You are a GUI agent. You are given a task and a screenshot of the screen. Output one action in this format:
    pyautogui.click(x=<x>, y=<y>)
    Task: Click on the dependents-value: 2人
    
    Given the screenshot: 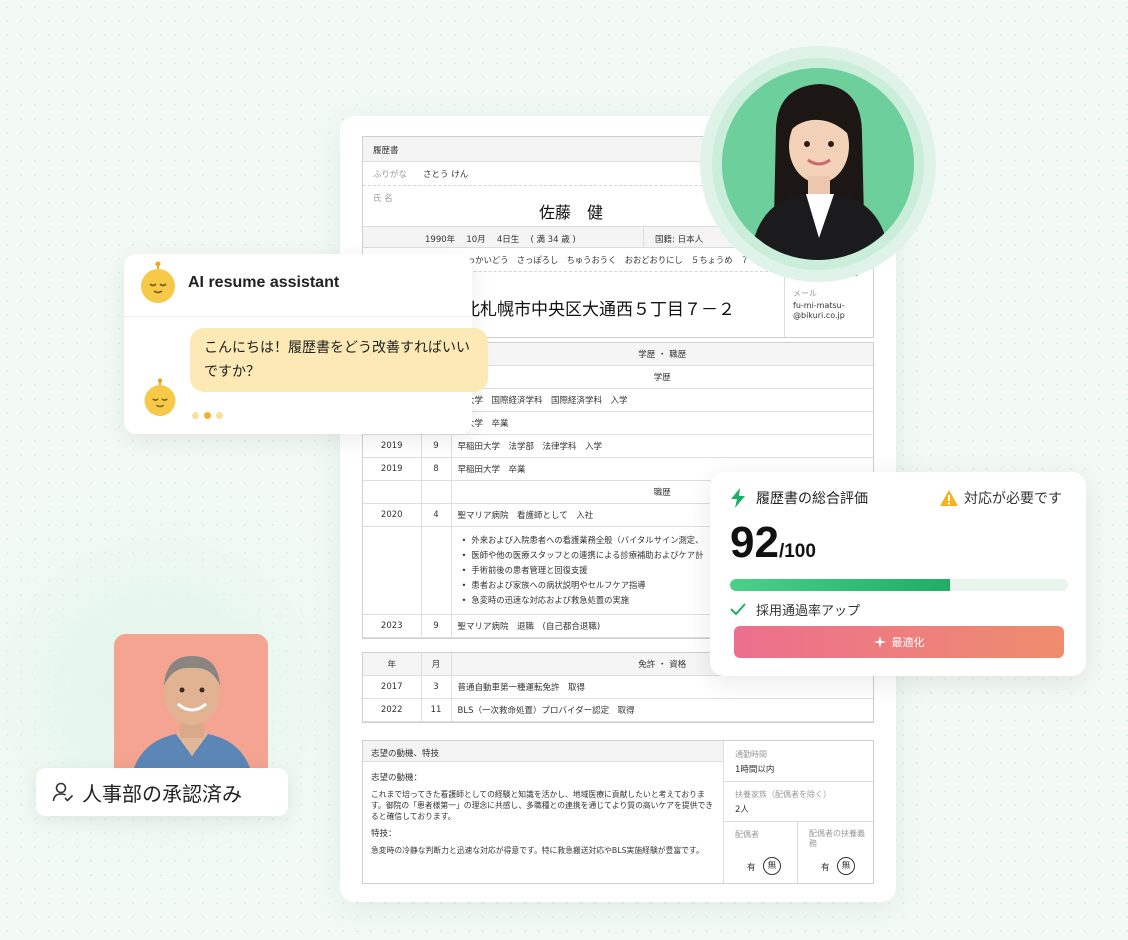 What is the action you would take?
    pyautogui.click(x=742, y=810)
    